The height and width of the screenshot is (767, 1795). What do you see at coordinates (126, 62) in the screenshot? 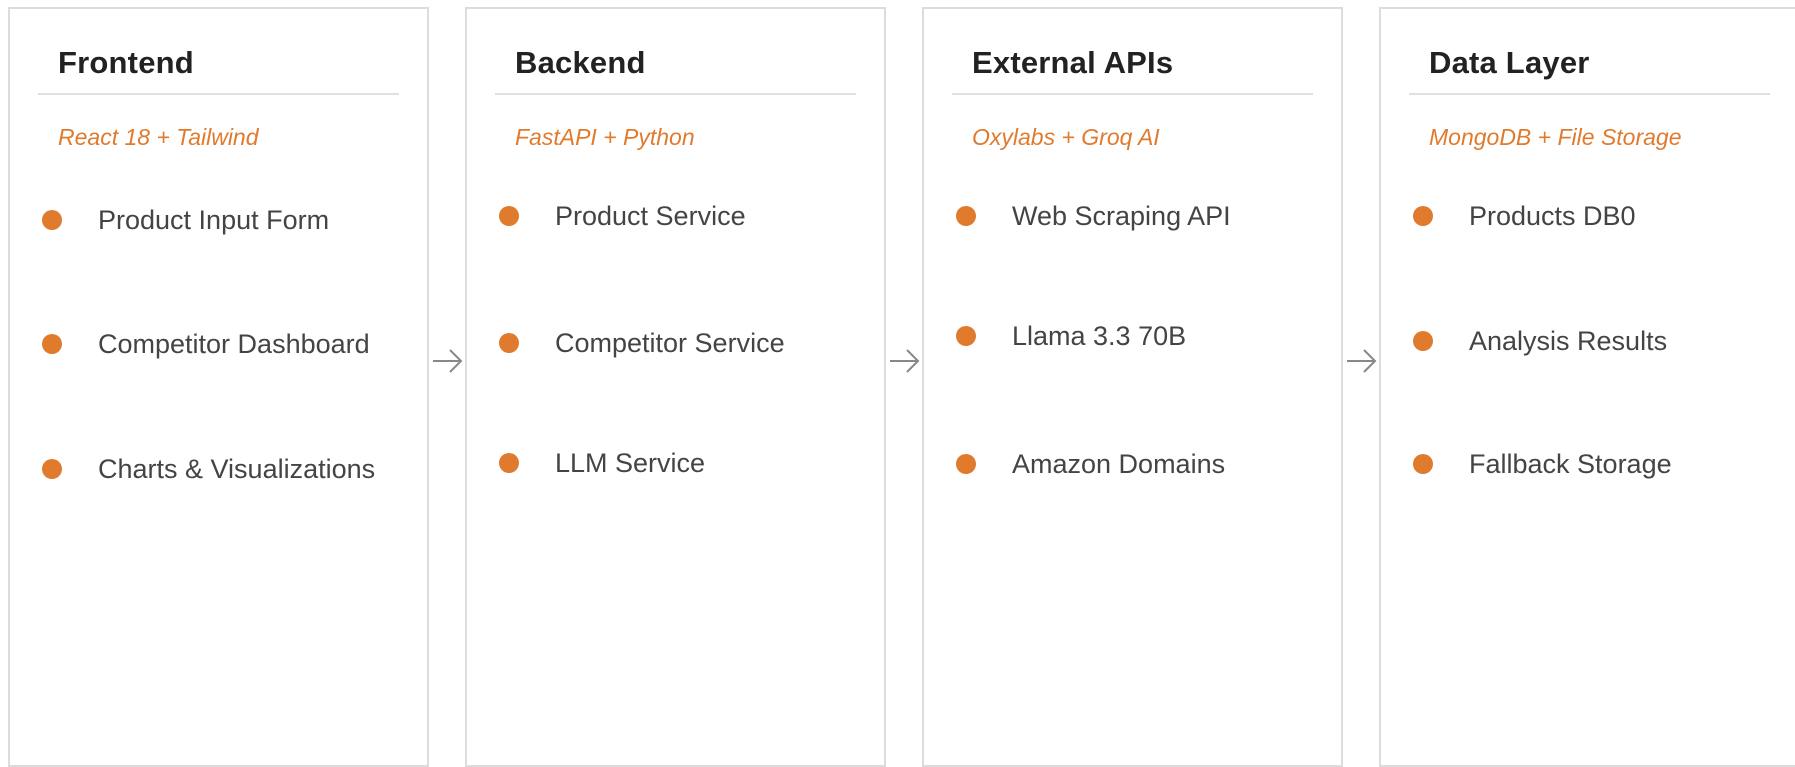
I see `panel-title: Frontend` at bounding box center [126, 62].